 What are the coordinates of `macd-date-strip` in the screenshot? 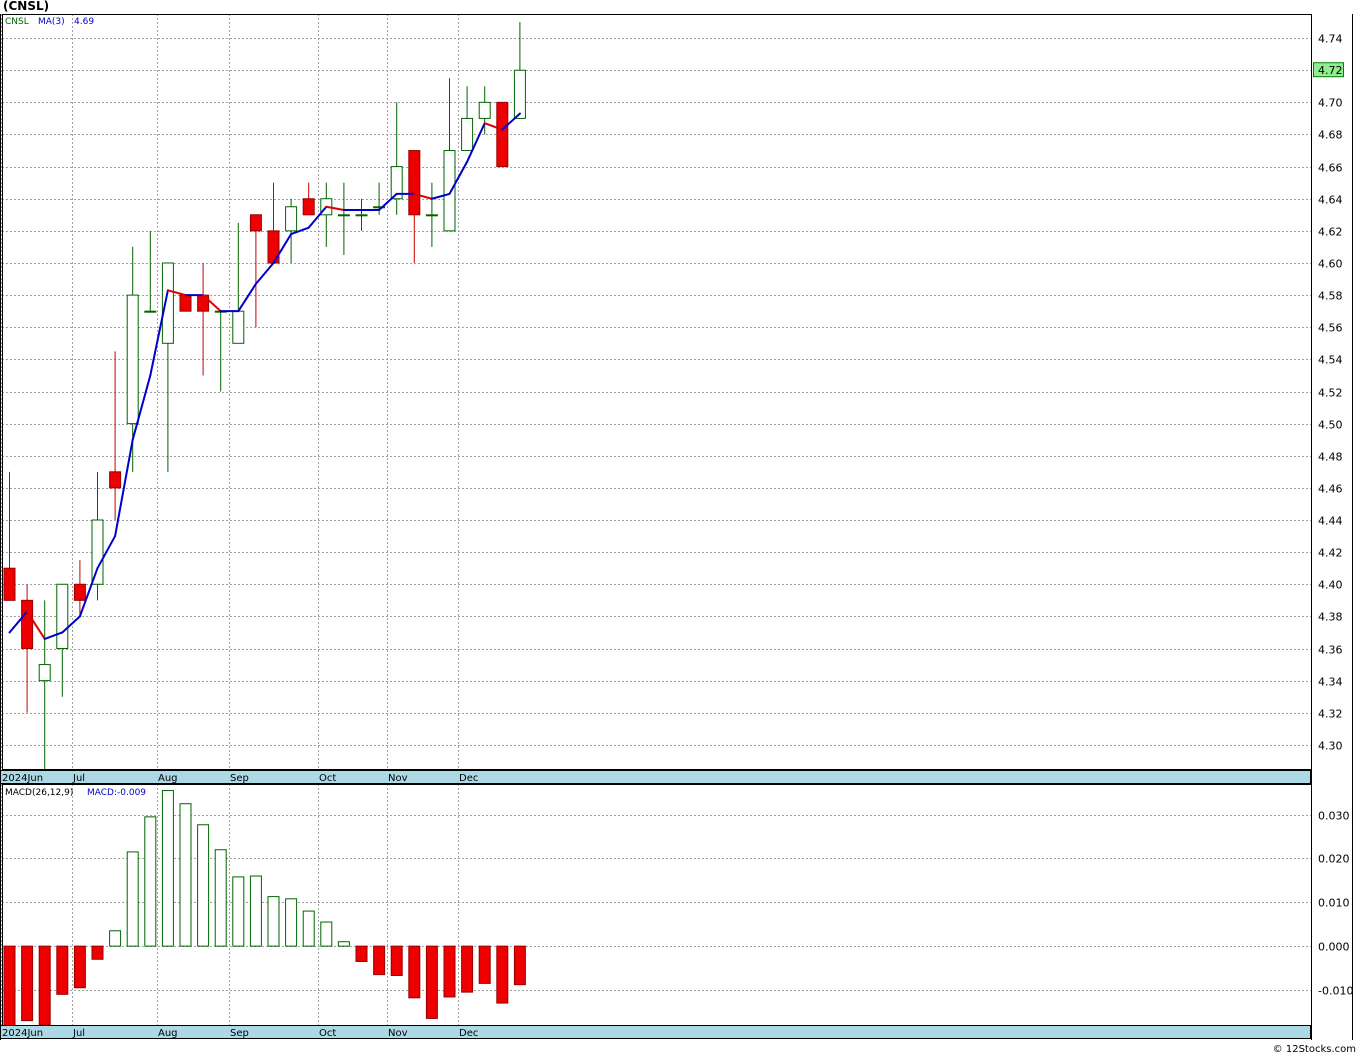 It's located at (655, 1032).